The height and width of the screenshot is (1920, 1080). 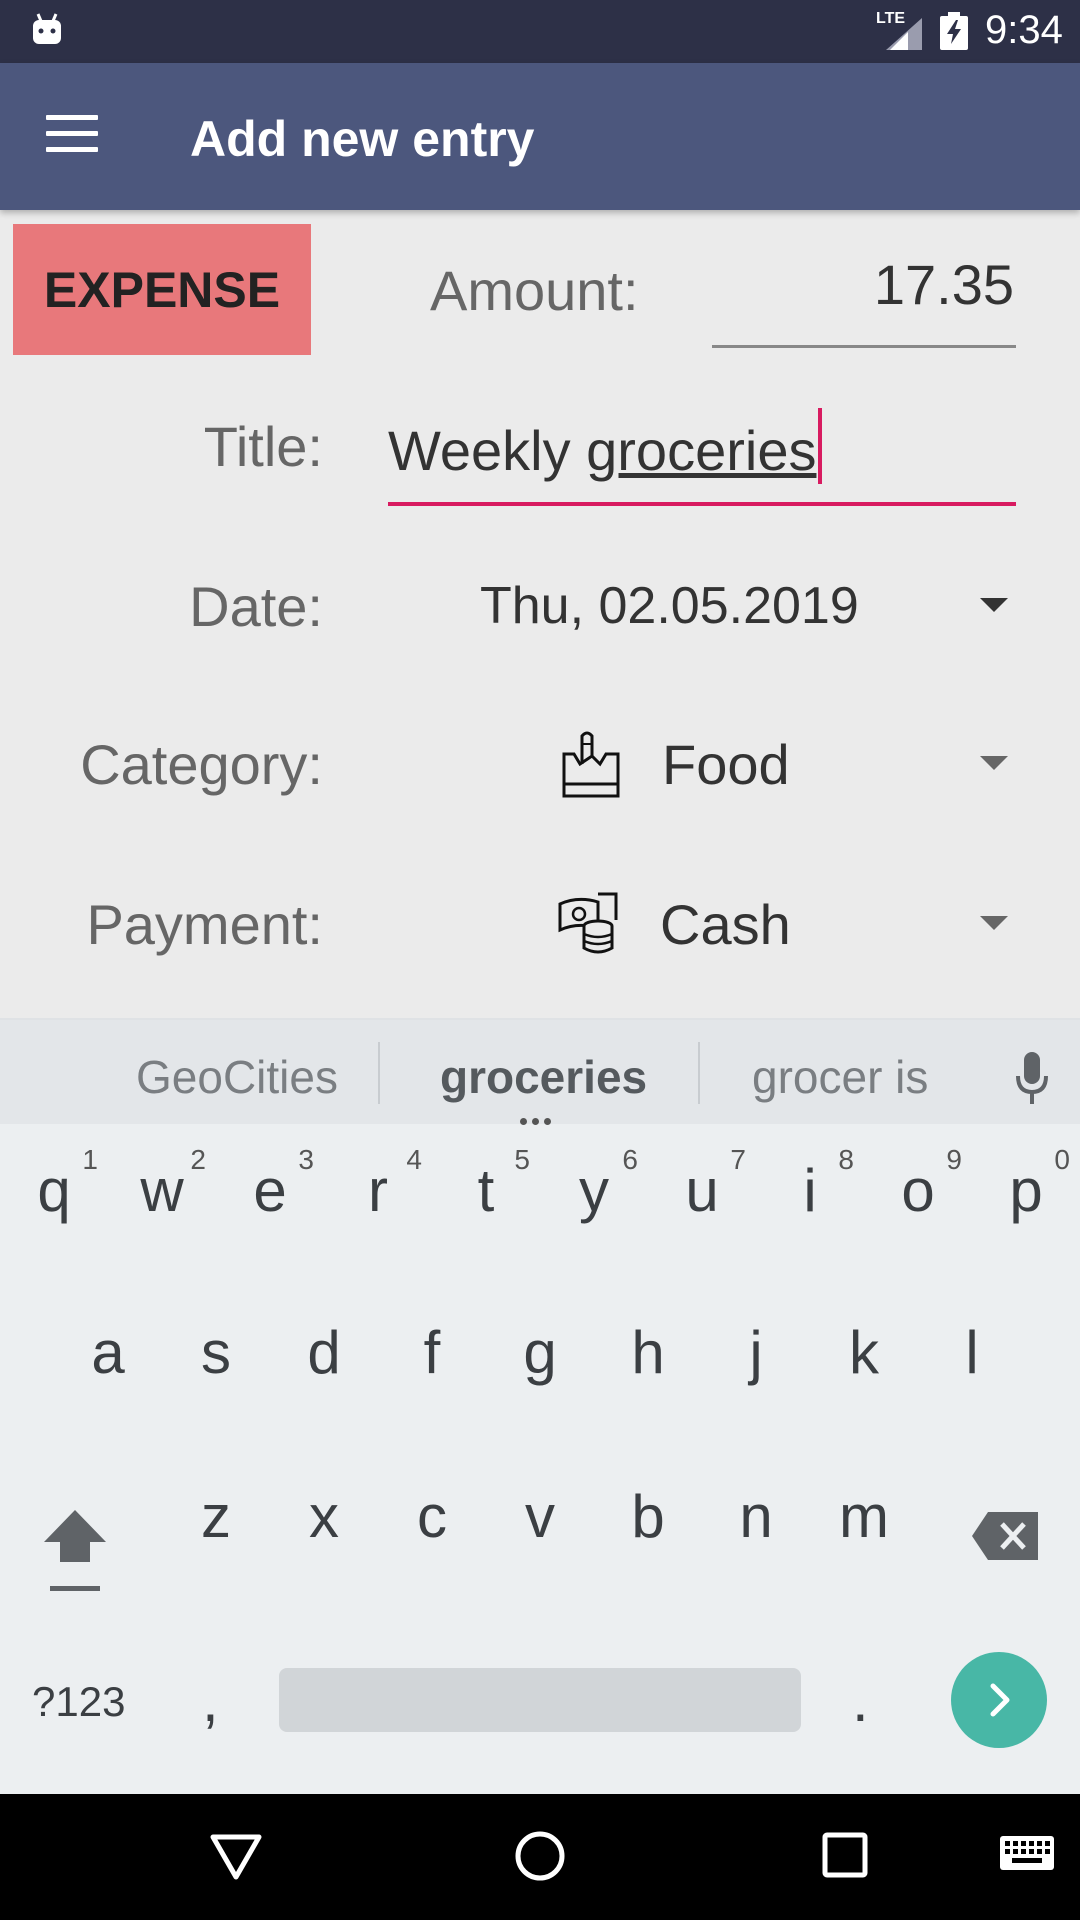 What do you see at coordinates (864, 300) in the screenshot?
I see `amount-field: 17.35` at bounding box center [864, 300].